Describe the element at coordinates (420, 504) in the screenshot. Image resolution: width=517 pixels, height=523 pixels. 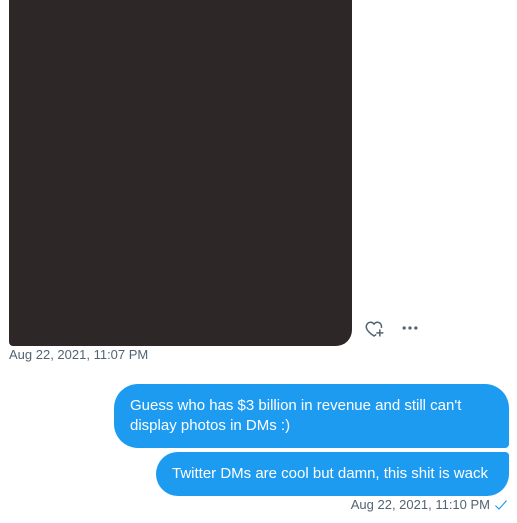
I see `sent-timestamp: Aug 22, 2021, 11:10 PM` at that location.